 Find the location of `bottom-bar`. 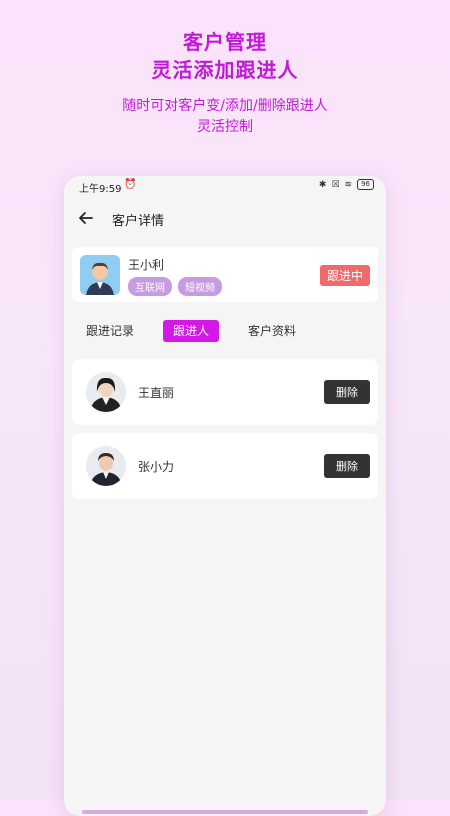

bottom-bar is located at coordinates (225, 812).